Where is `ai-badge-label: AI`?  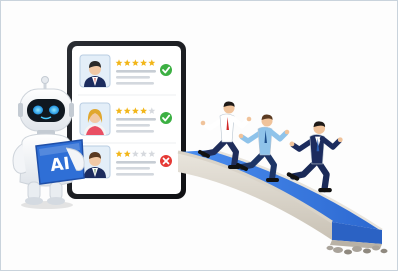 ai-badge-label: AI is located at coordinates (60, 165).